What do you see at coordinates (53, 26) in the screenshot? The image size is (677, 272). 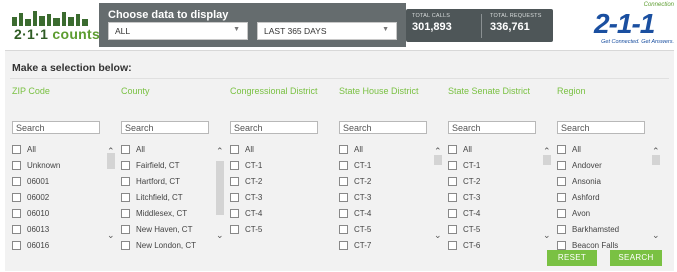 I see `211-counts-logo: 2·1·1 counts` at bounding box center [53, 26].